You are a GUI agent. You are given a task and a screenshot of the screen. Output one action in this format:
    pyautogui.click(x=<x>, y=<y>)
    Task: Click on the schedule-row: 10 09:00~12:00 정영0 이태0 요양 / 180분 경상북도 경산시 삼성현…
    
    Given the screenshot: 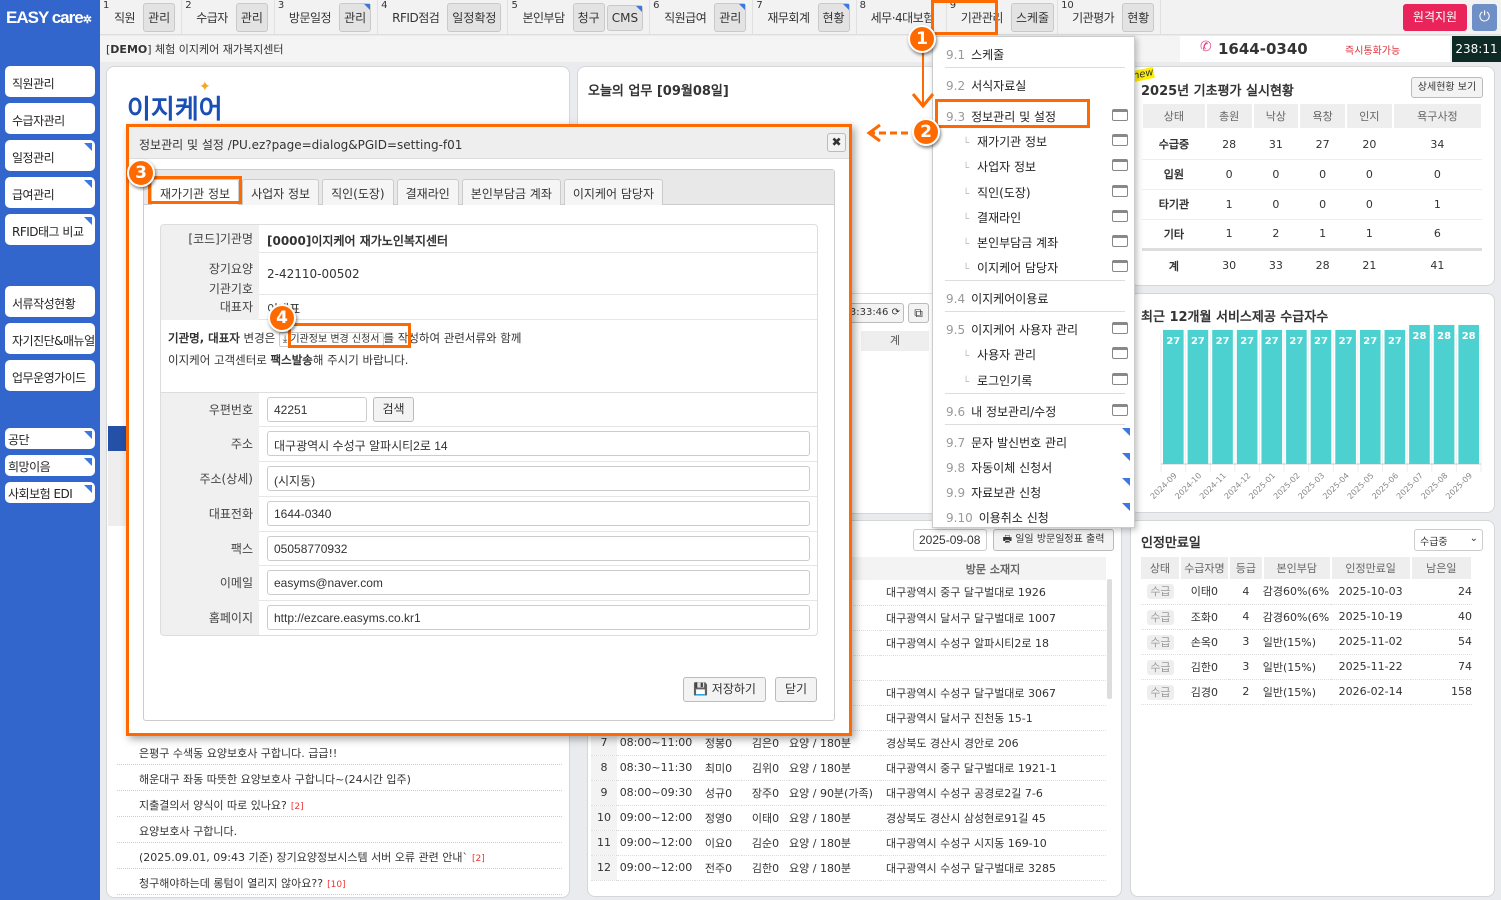 What is the action you would take?
    pyautogui.click(x=848, y=818)
    